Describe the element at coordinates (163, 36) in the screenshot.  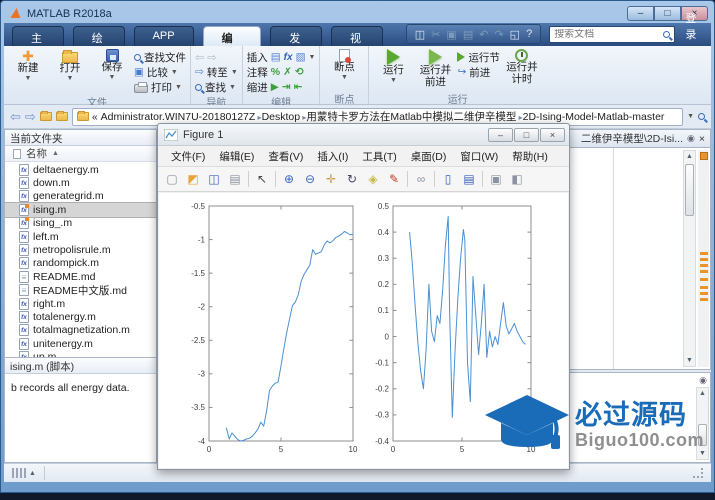
I see `ribbon-tab: APP` at that location.